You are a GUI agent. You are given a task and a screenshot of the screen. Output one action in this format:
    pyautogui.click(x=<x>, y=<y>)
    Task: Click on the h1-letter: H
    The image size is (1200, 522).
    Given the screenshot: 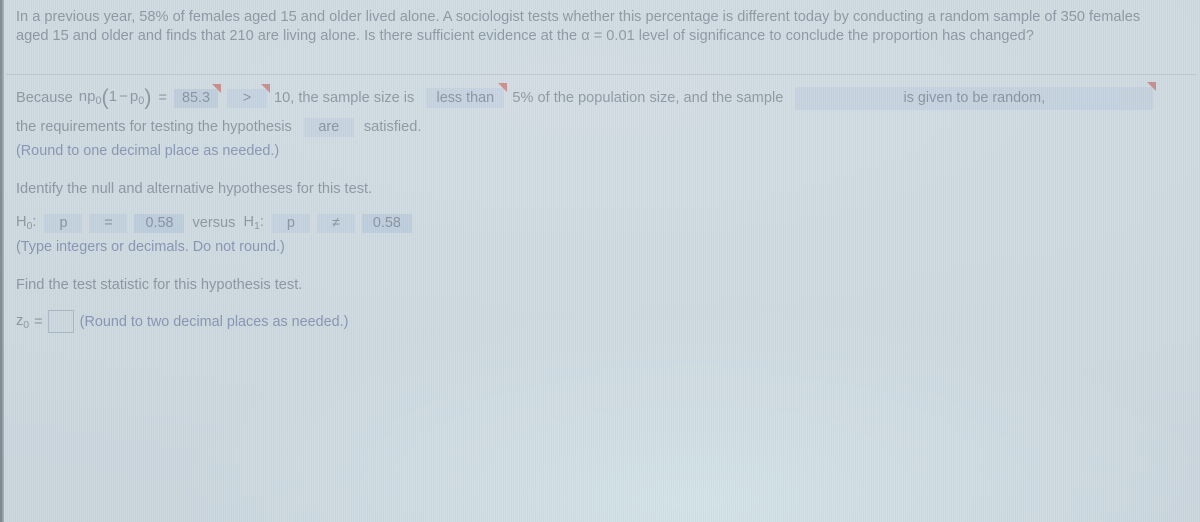 What is the action you would take?
    pyautogui.click(x=248, y=222)
    